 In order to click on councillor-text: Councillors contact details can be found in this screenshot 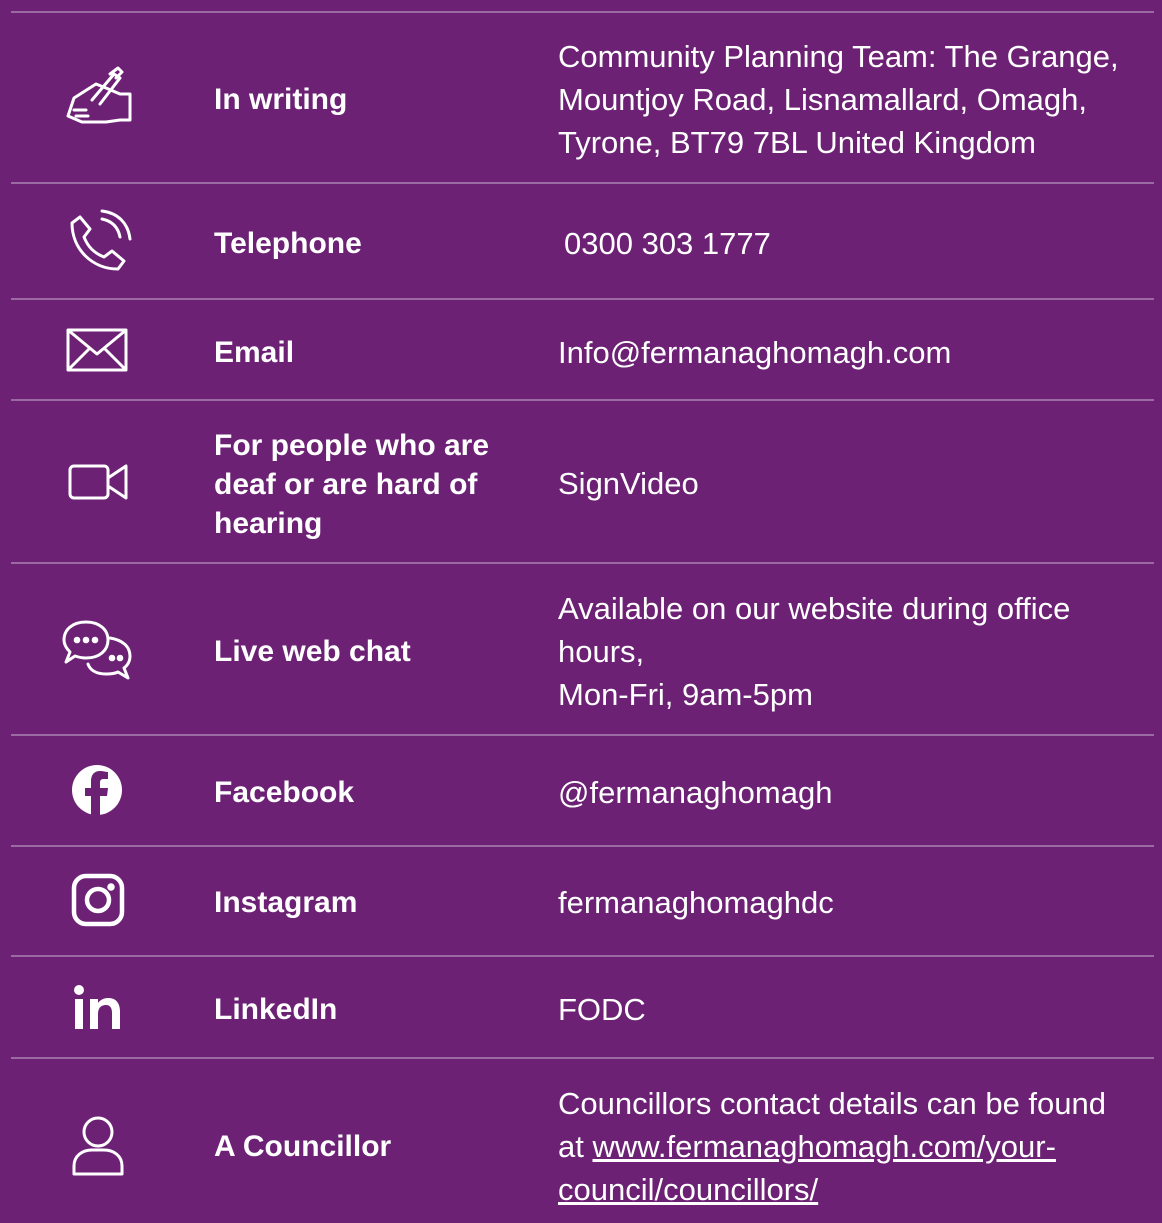, I will do `click(832, 1103)`.